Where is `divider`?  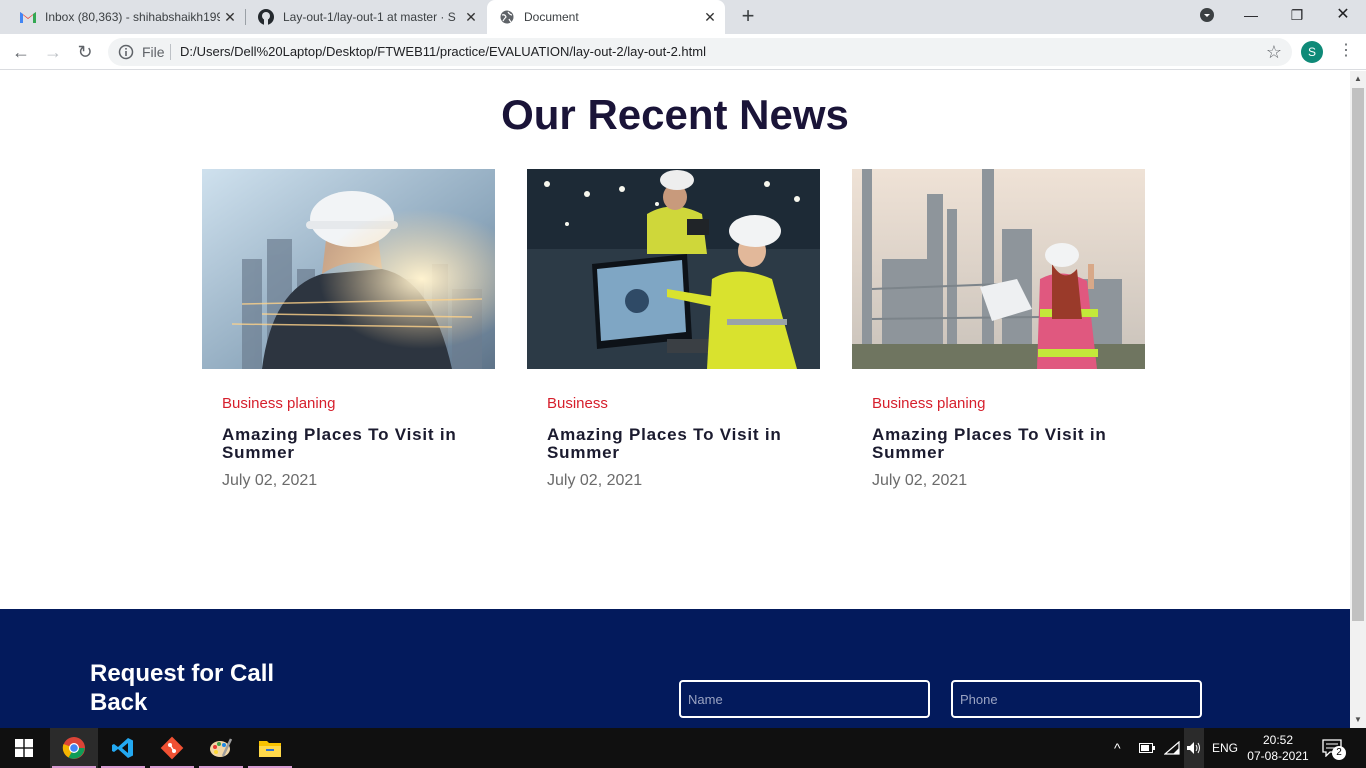 divider is located at coordinates (170, 52).